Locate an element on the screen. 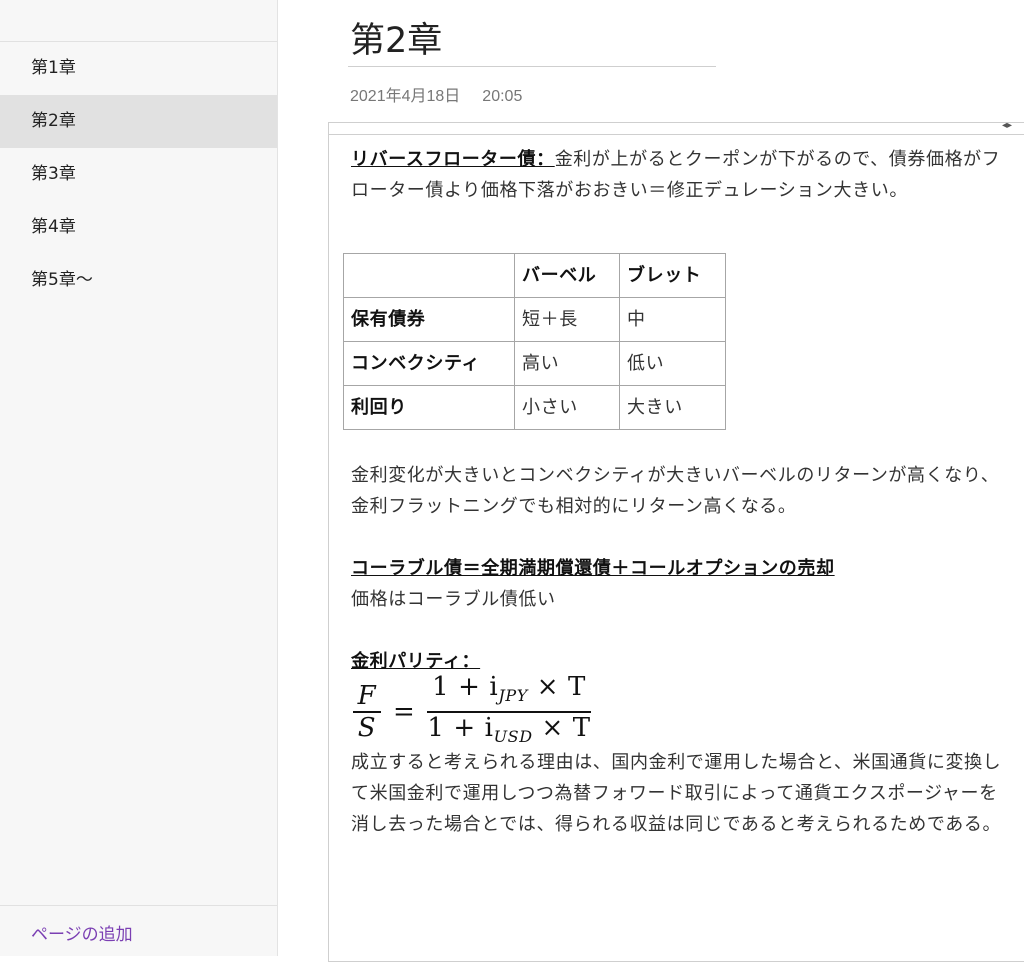 The image size is (1024, 962). page-timestamp: 2021年4月18日 20:05 is located at coordinates (447, 94).